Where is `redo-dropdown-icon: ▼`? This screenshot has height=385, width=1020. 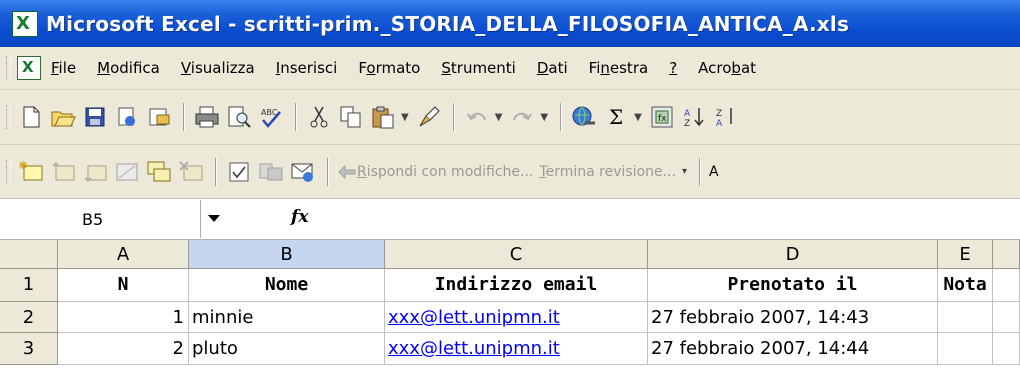
redo-dropdown-icon: ▼ is located at coordinates (544, 117).